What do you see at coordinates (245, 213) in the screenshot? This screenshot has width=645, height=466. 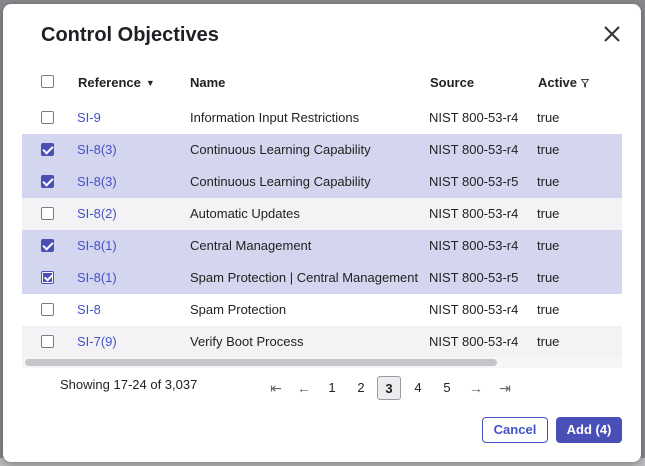 I see `objective-name: Automatic Updates` at bounding box center [245, 213].